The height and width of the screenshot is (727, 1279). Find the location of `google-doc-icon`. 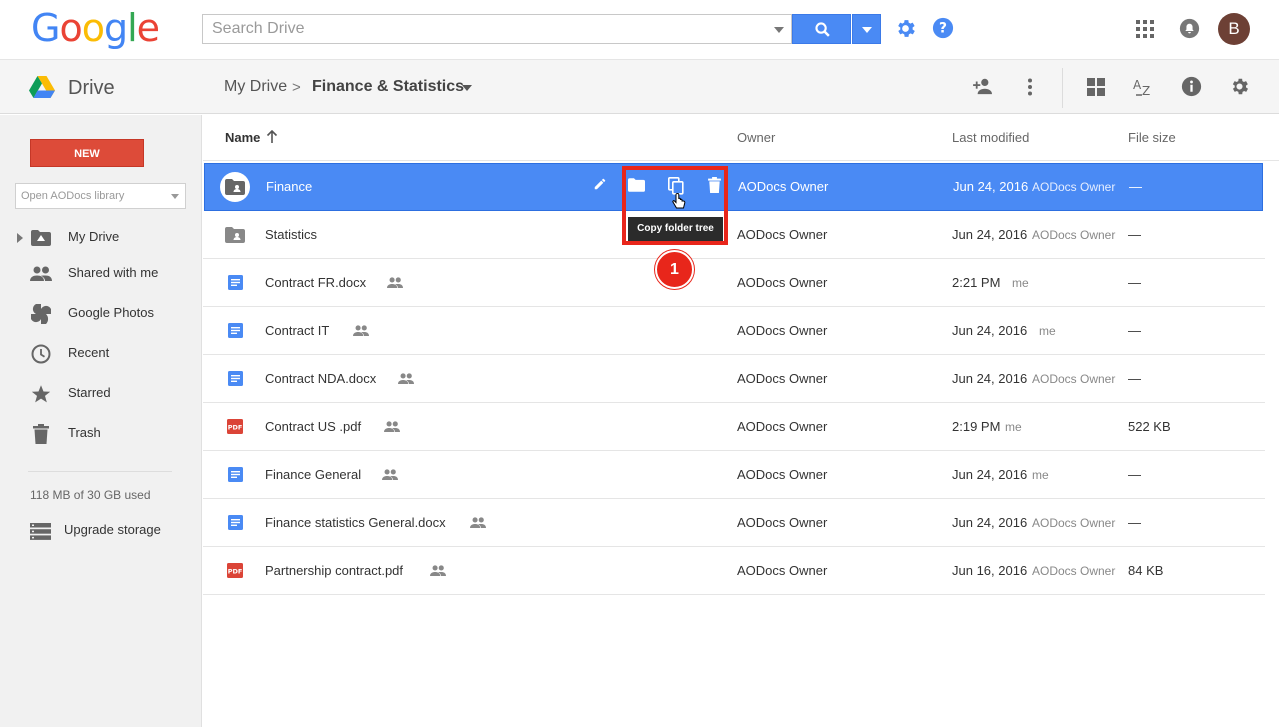

google-doc-icon is located at coordinates (235, 330).